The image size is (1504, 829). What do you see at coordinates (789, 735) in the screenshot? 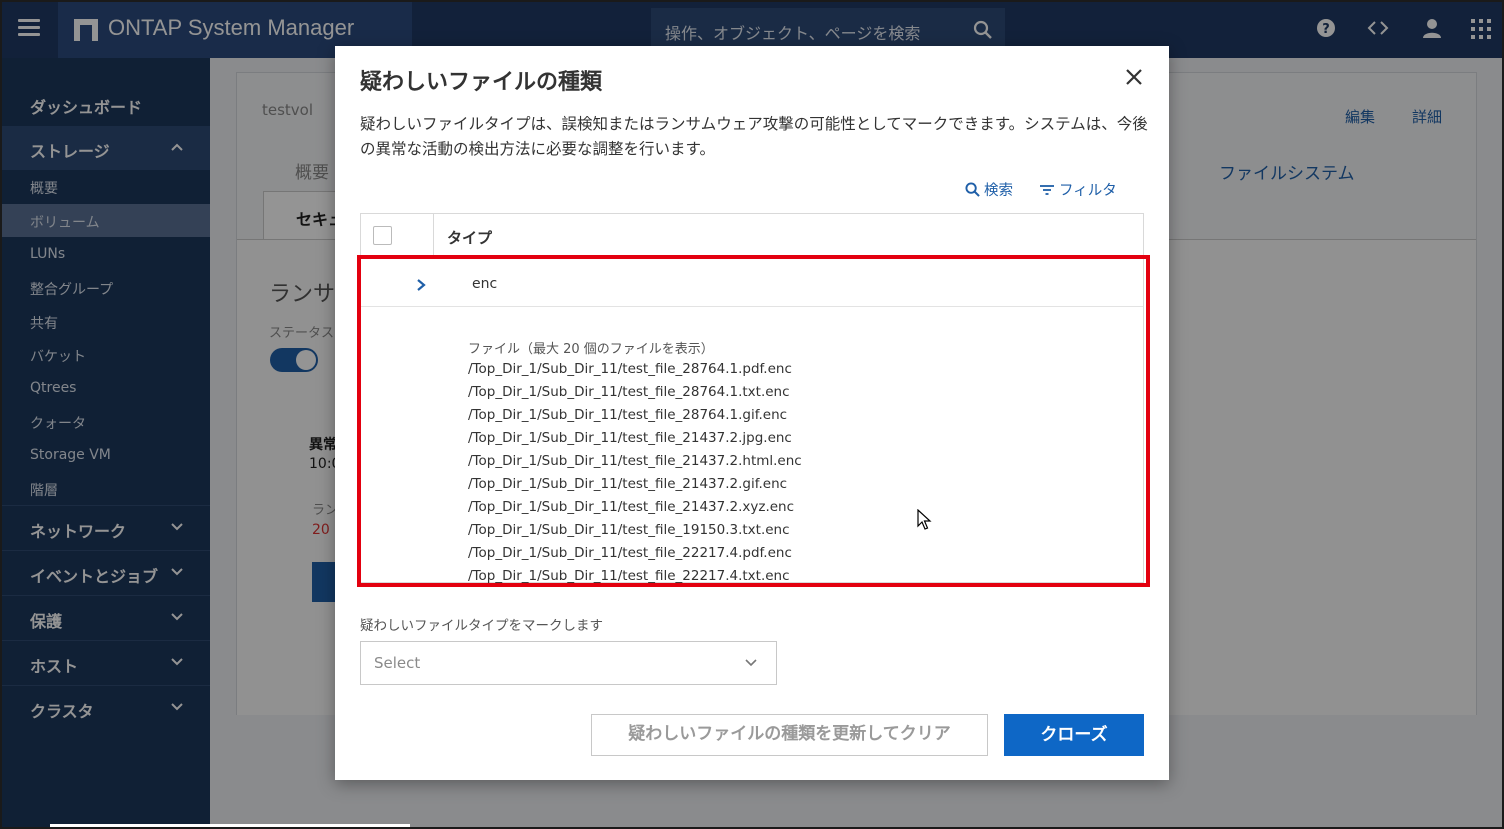
I see `update-and-clear-button: 疑わしいファイルの種類を更新してクリア` at bounding box center [789, 735].